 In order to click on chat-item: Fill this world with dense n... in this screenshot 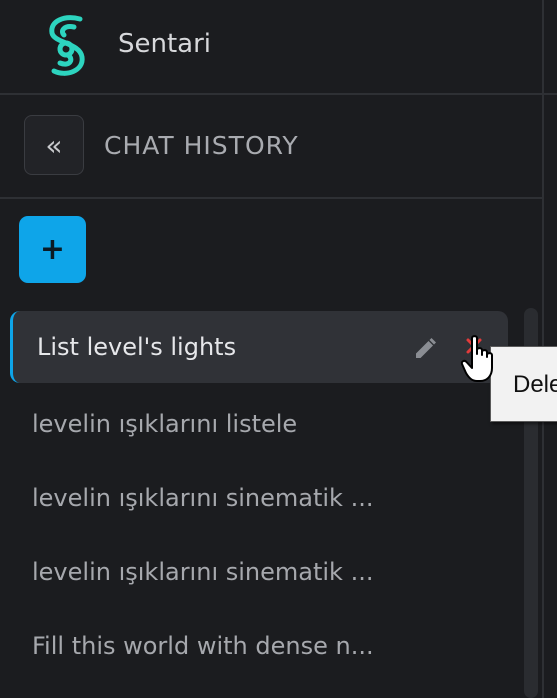, I will do `click(259, 646)`.